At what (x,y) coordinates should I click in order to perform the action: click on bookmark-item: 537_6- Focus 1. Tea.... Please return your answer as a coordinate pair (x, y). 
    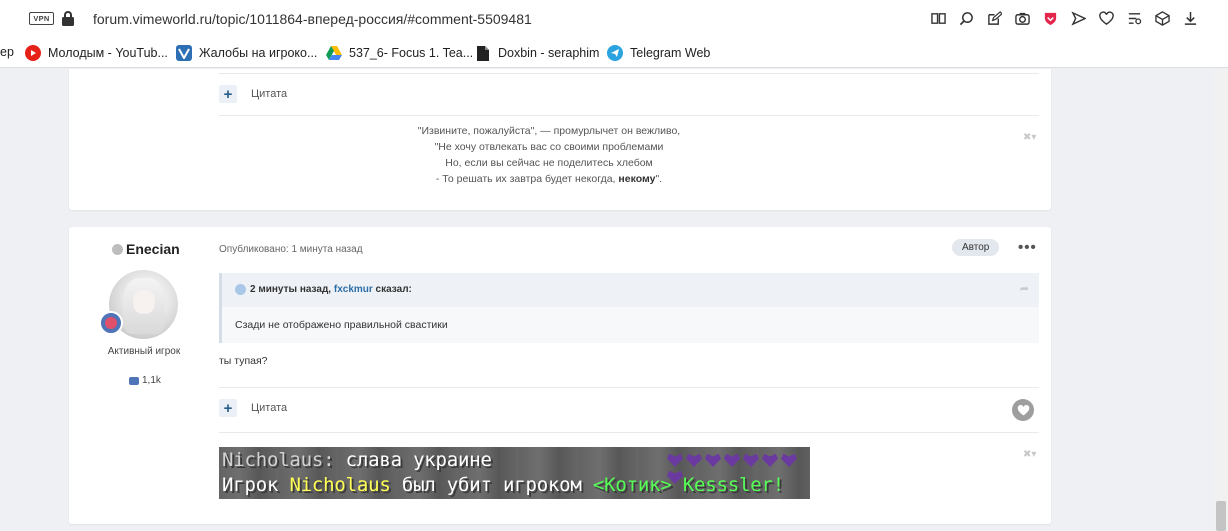
    Looking at the image, I should click on (399, 53).